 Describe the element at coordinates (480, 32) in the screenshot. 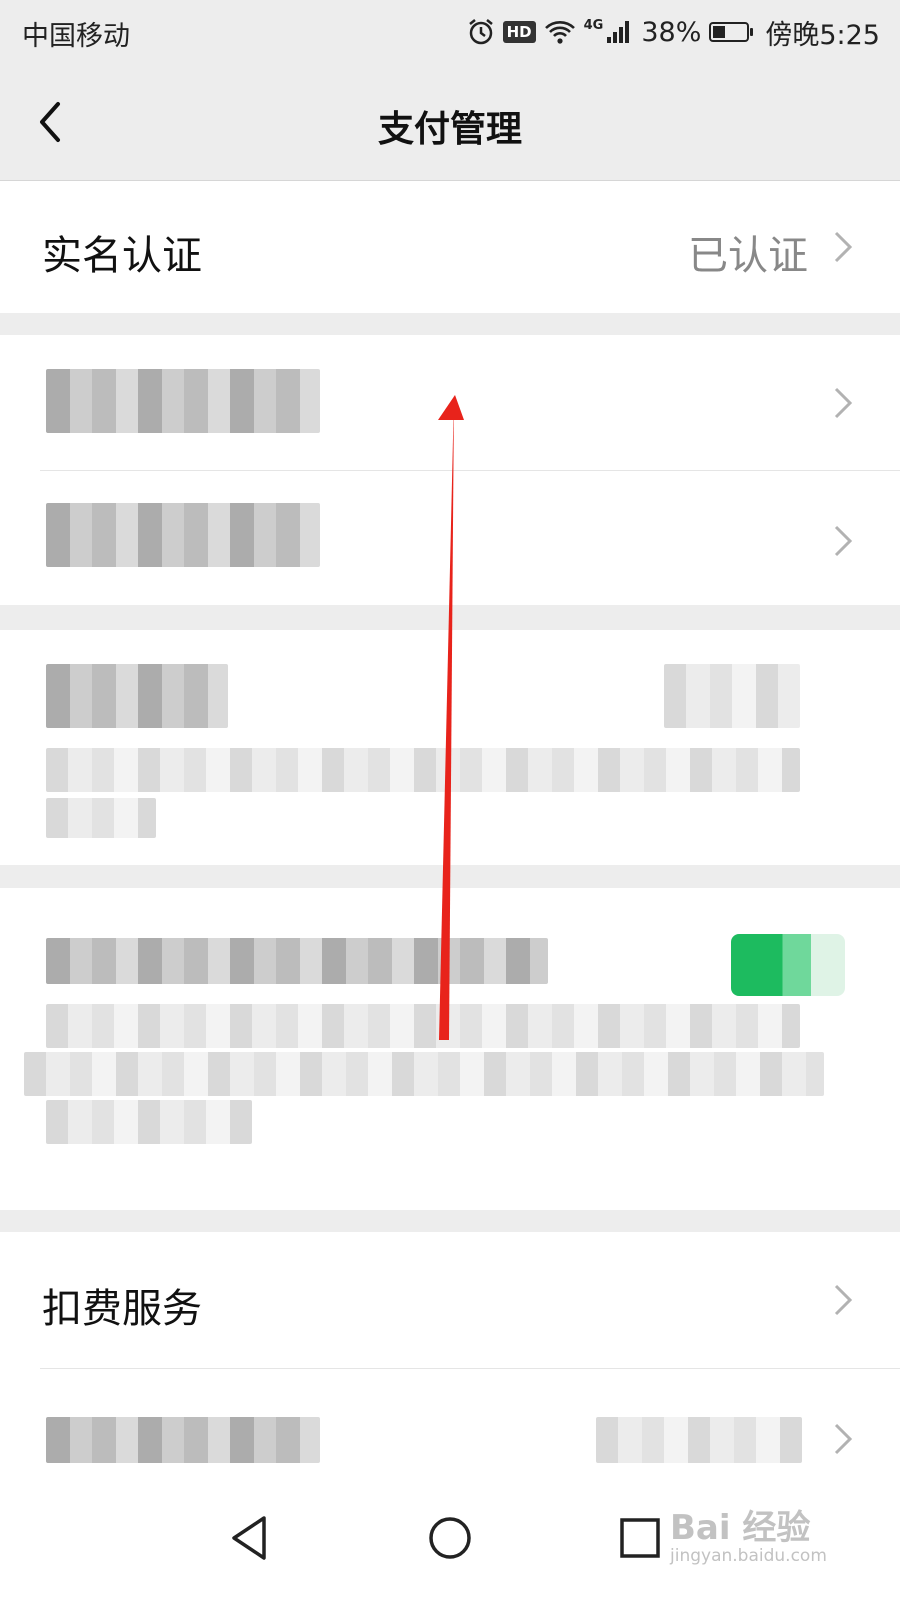

I see `alarm-icon` at that location.